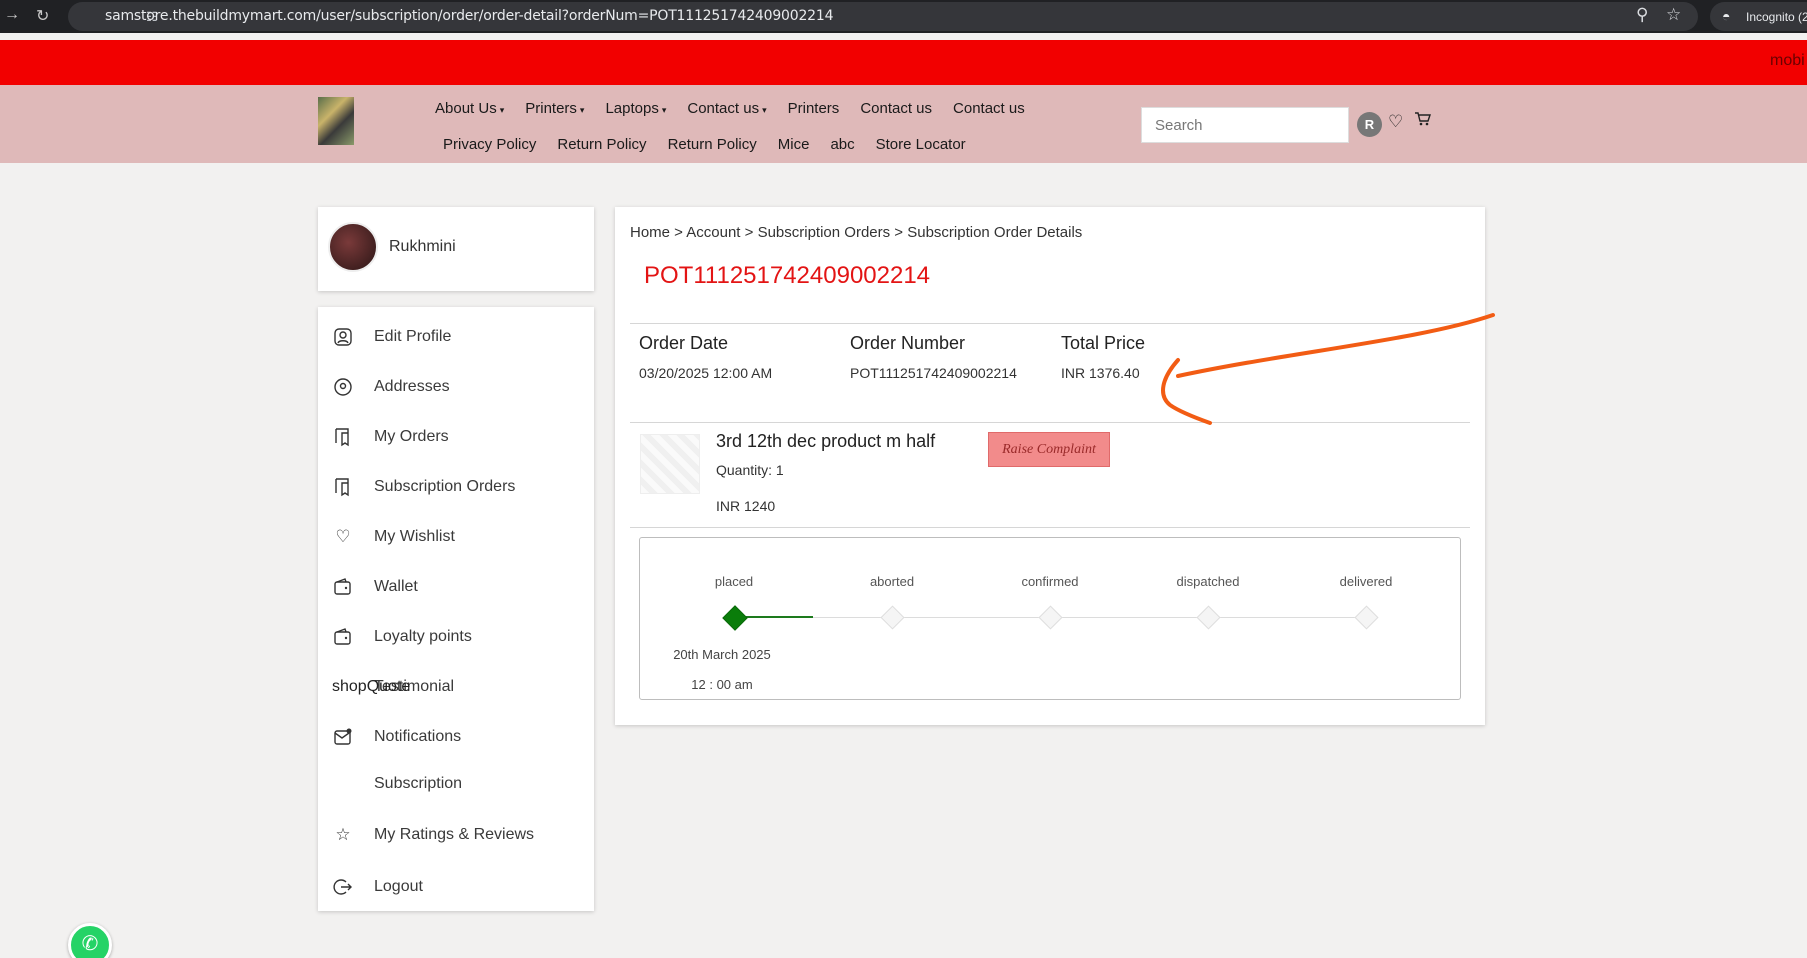 The width and height of the screenshot is (1807, 958). What do you see at coordinates (469, 108) in the screenshot?
I see `nav-link: About Us ▾` at bounding box center [469, 108].